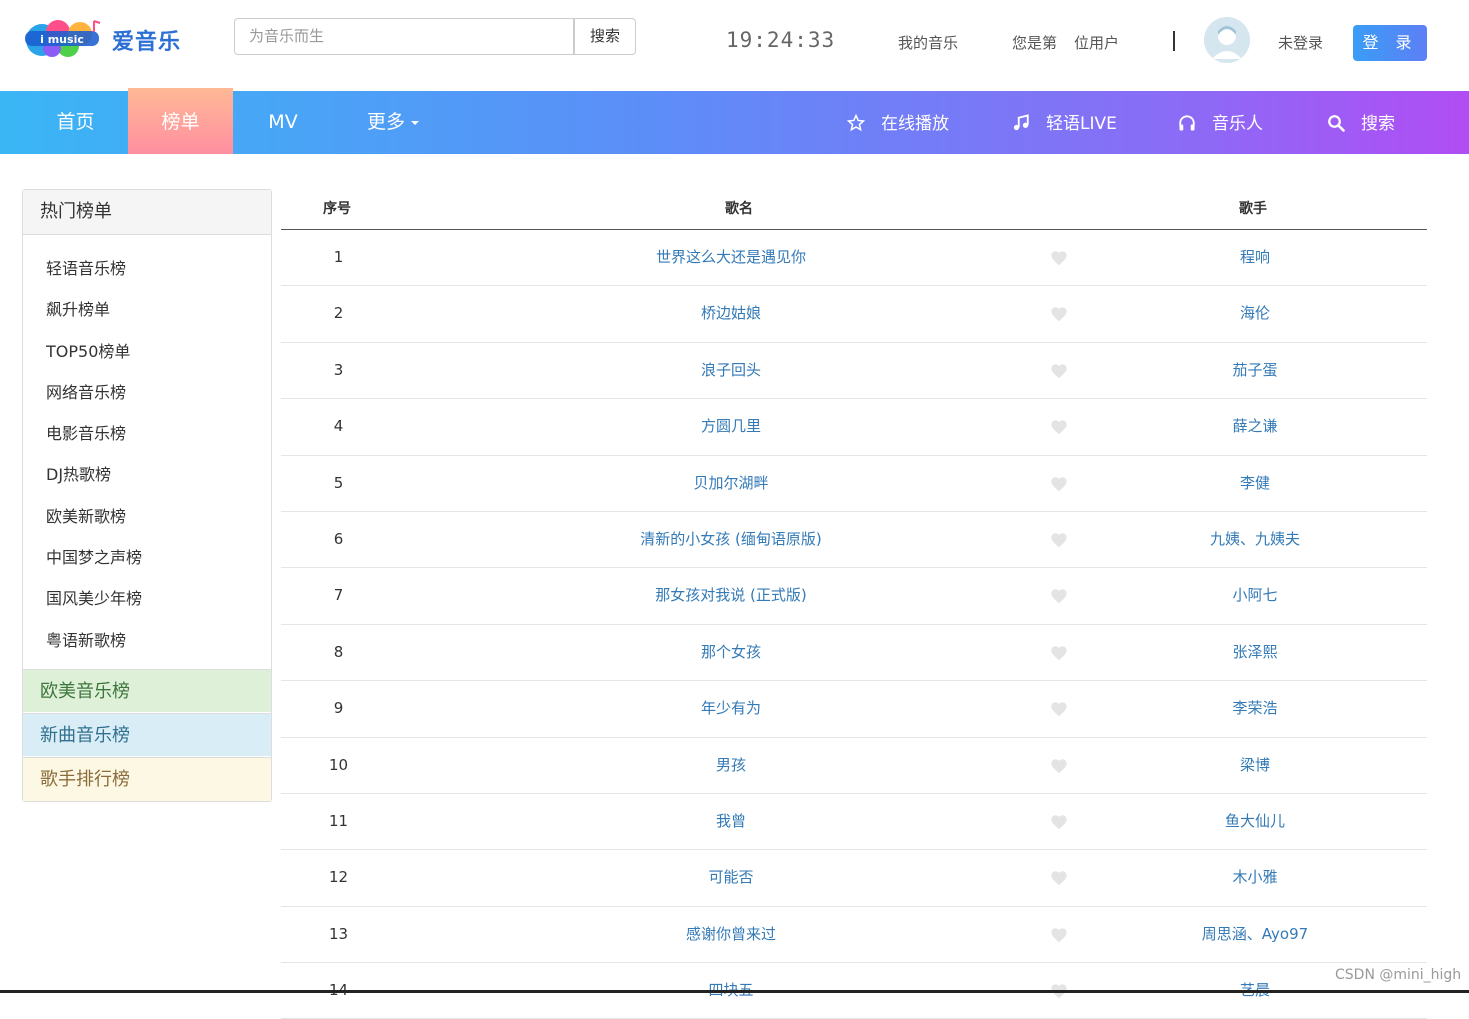 The width and height of the screenshot is (1469, 1019). I want to click on sidebar-block-western: 欧美音乐榜, so click(147, 690).